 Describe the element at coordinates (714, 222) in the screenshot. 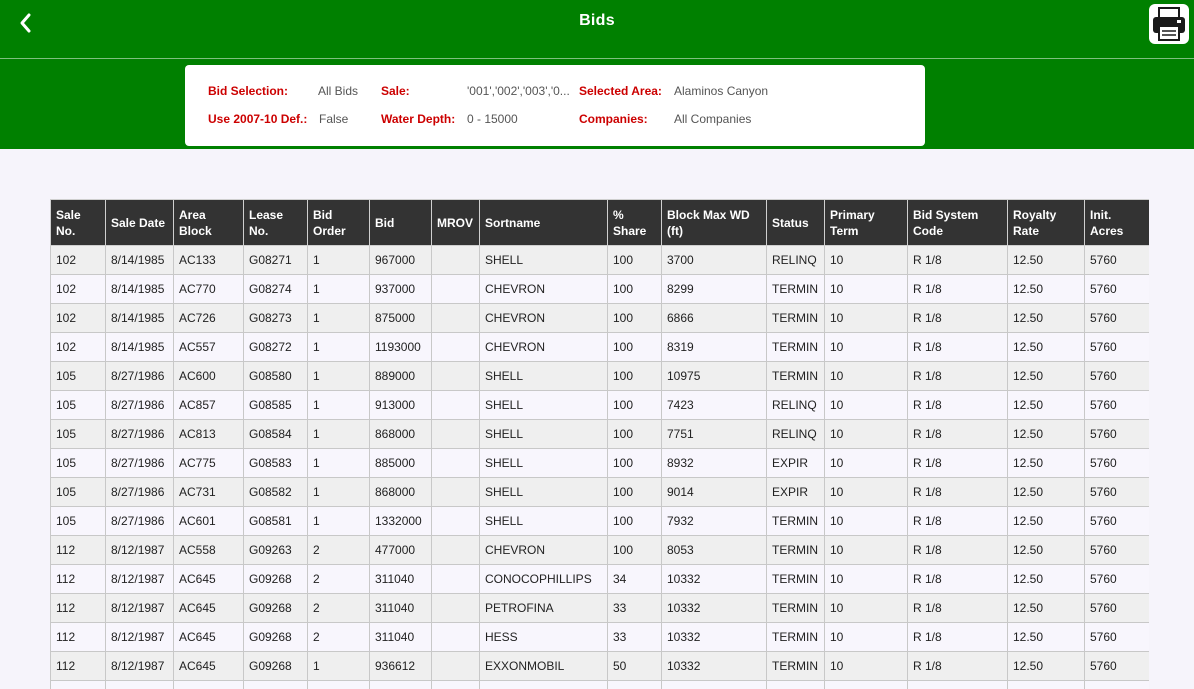

I see `column-header: Block Max WD (ft)` at that location.